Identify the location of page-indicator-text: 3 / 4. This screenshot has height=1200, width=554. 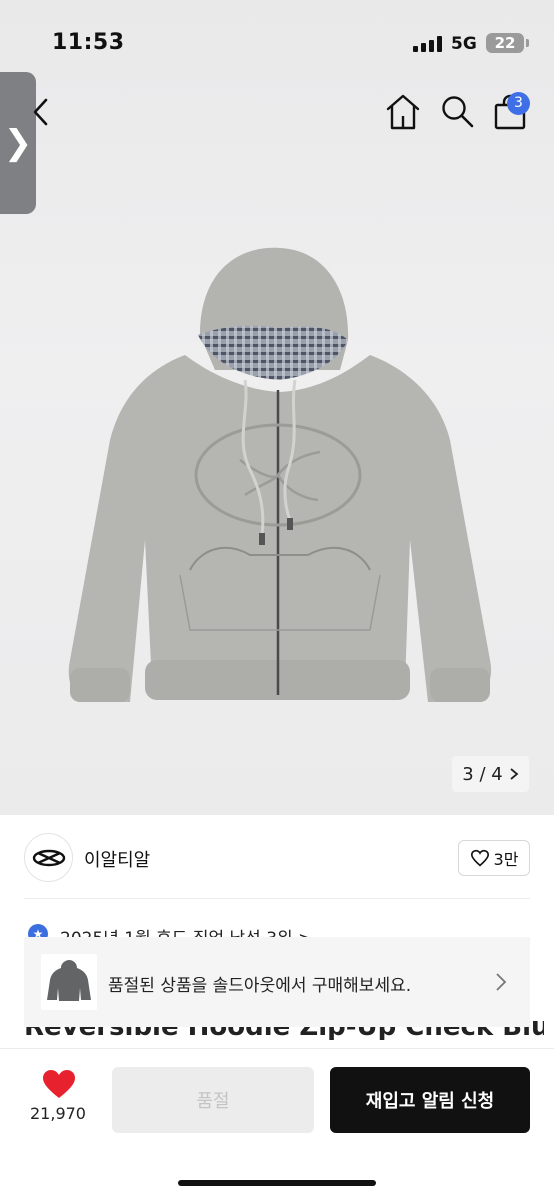
(482, 774).